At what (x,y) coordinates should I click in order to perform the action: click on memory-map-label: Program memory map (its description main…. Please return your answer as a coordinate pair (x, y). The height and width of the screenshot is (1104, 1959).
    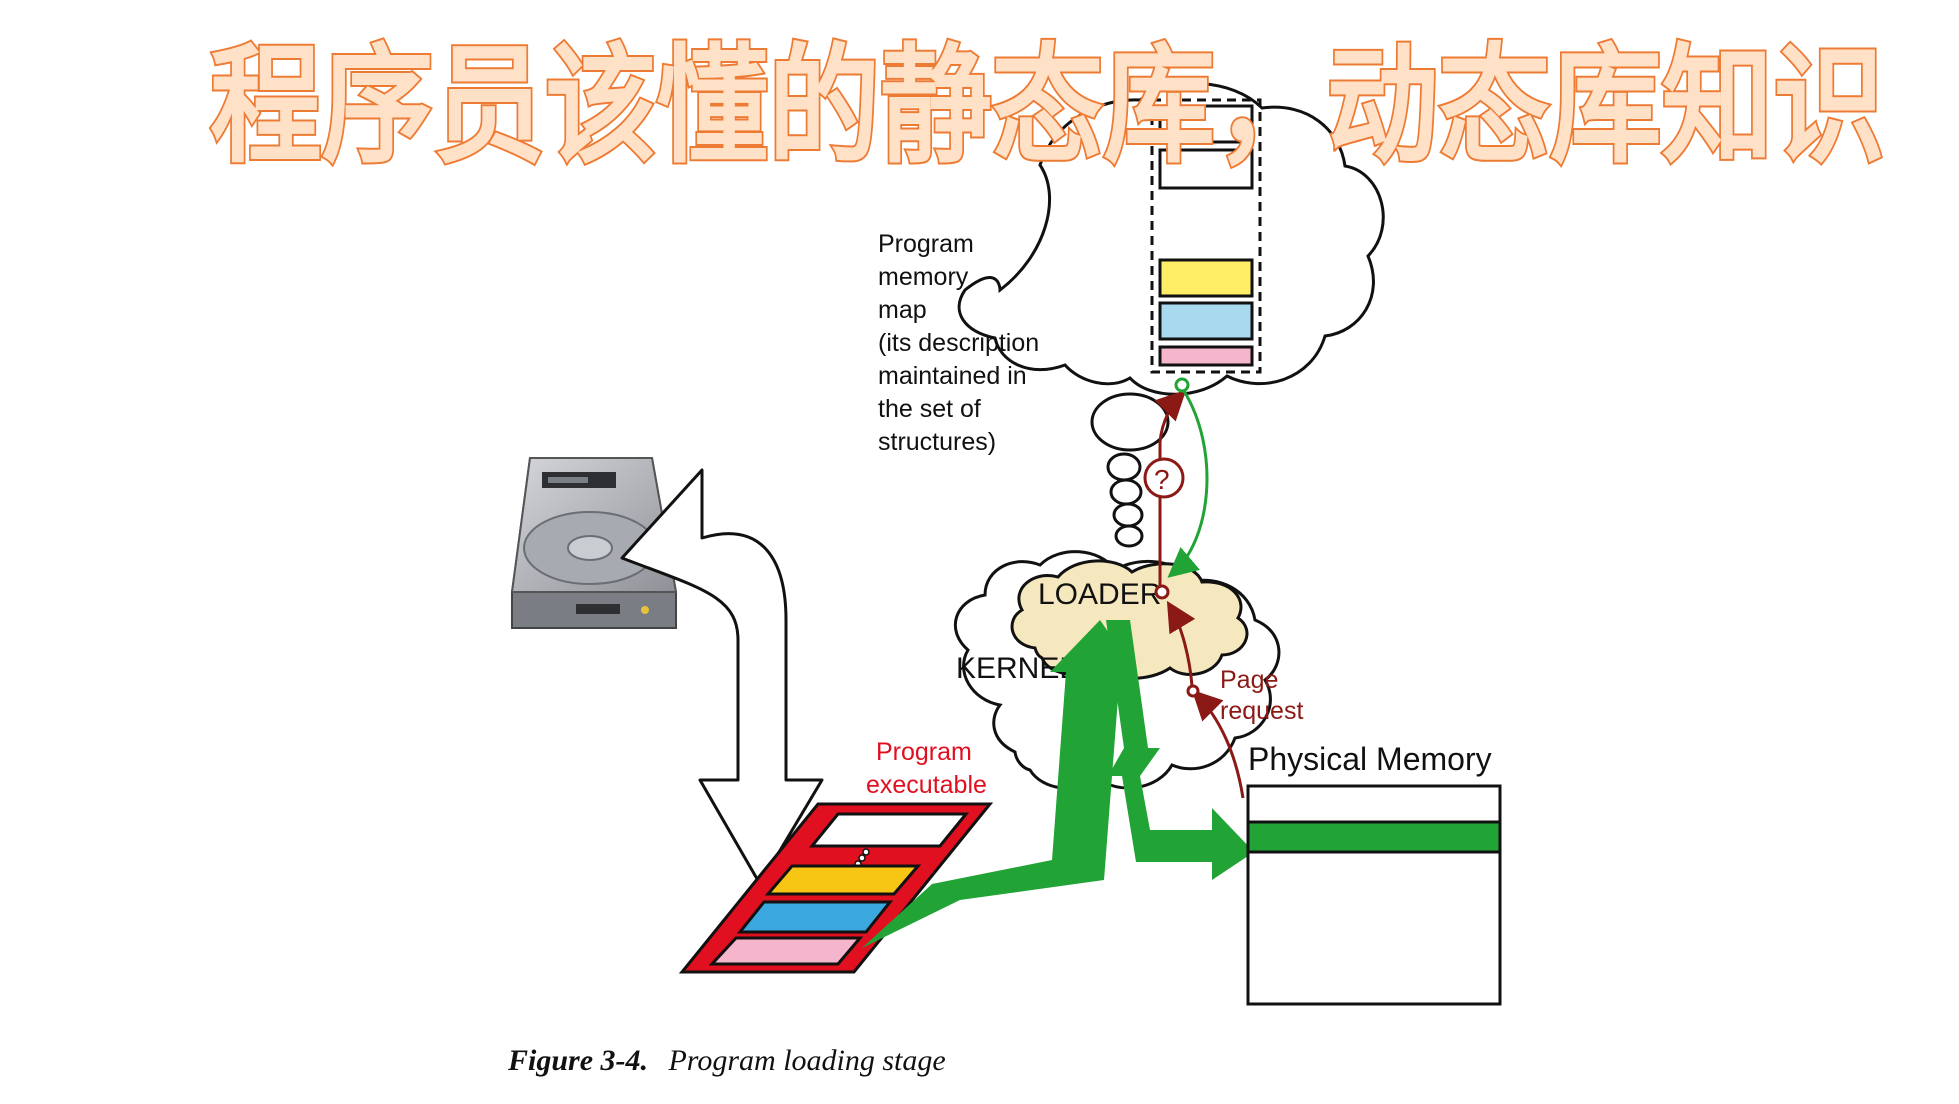
    Looking at the image, I should click on (962, 343).